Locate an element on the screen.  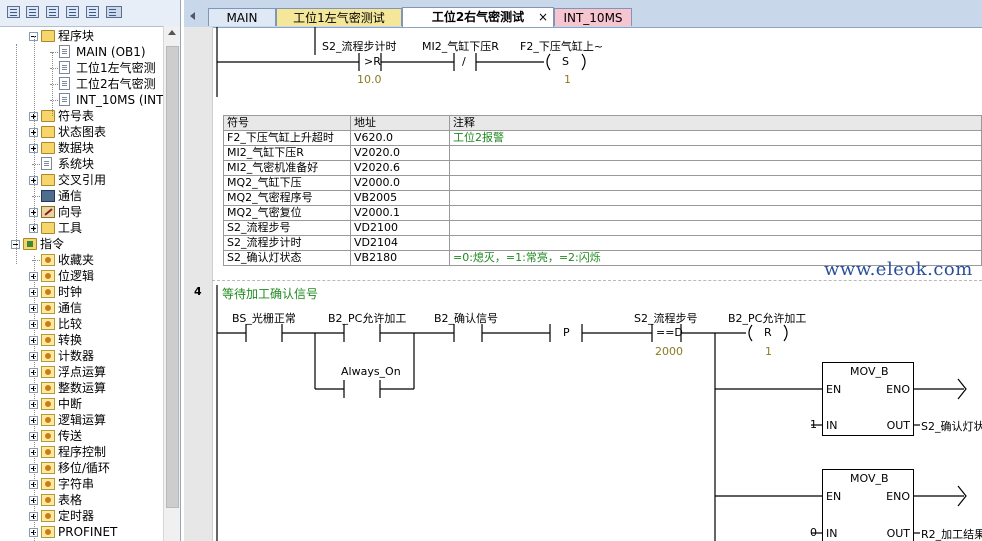
tab-station1: 工位1左气密测试 is located at coordinates (339, 17).